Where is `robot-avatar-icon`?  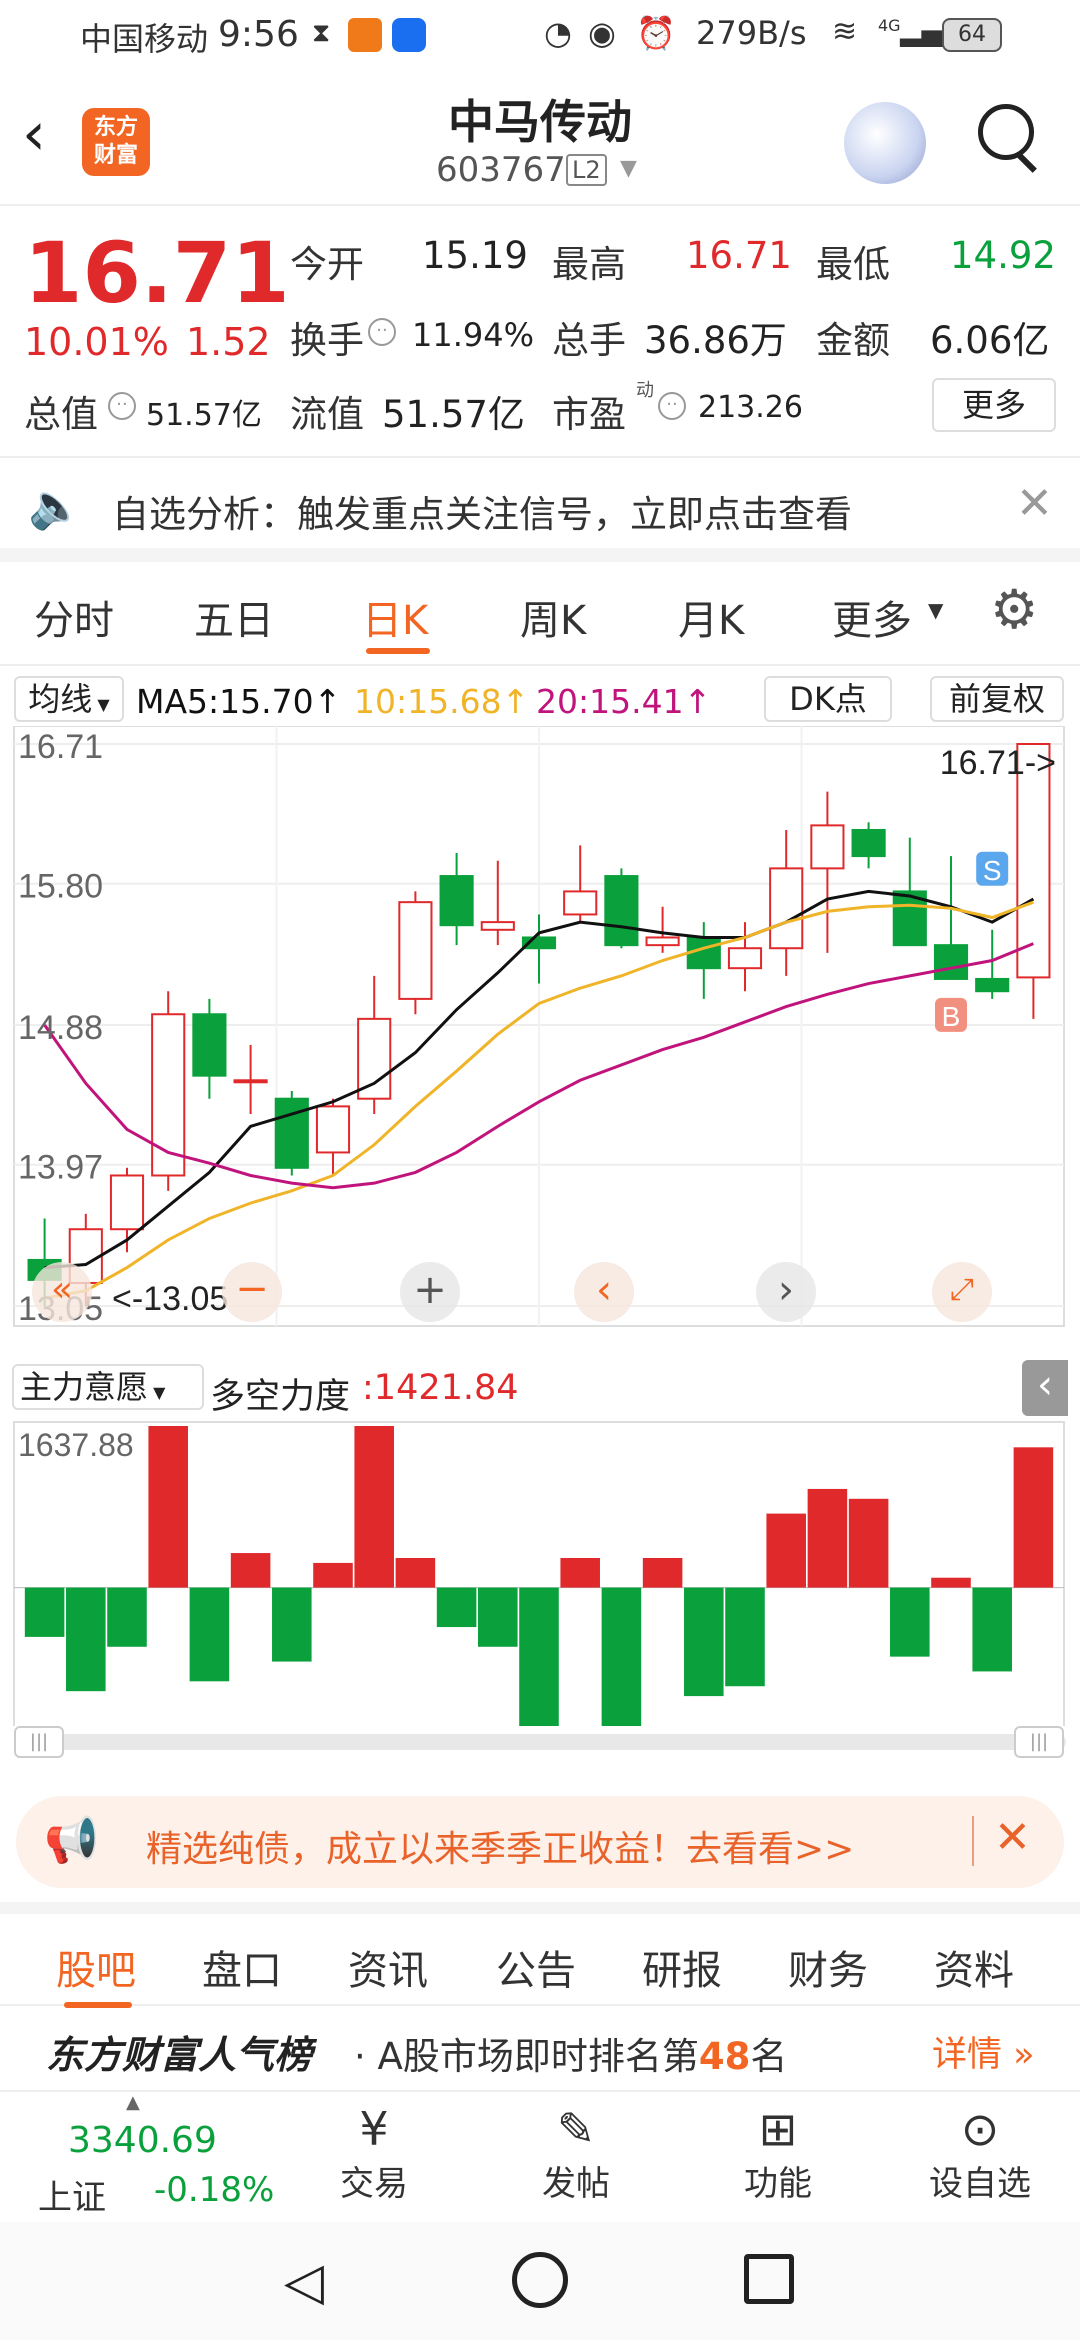
robot-avatar-icon is located at coordinates (885, 143).